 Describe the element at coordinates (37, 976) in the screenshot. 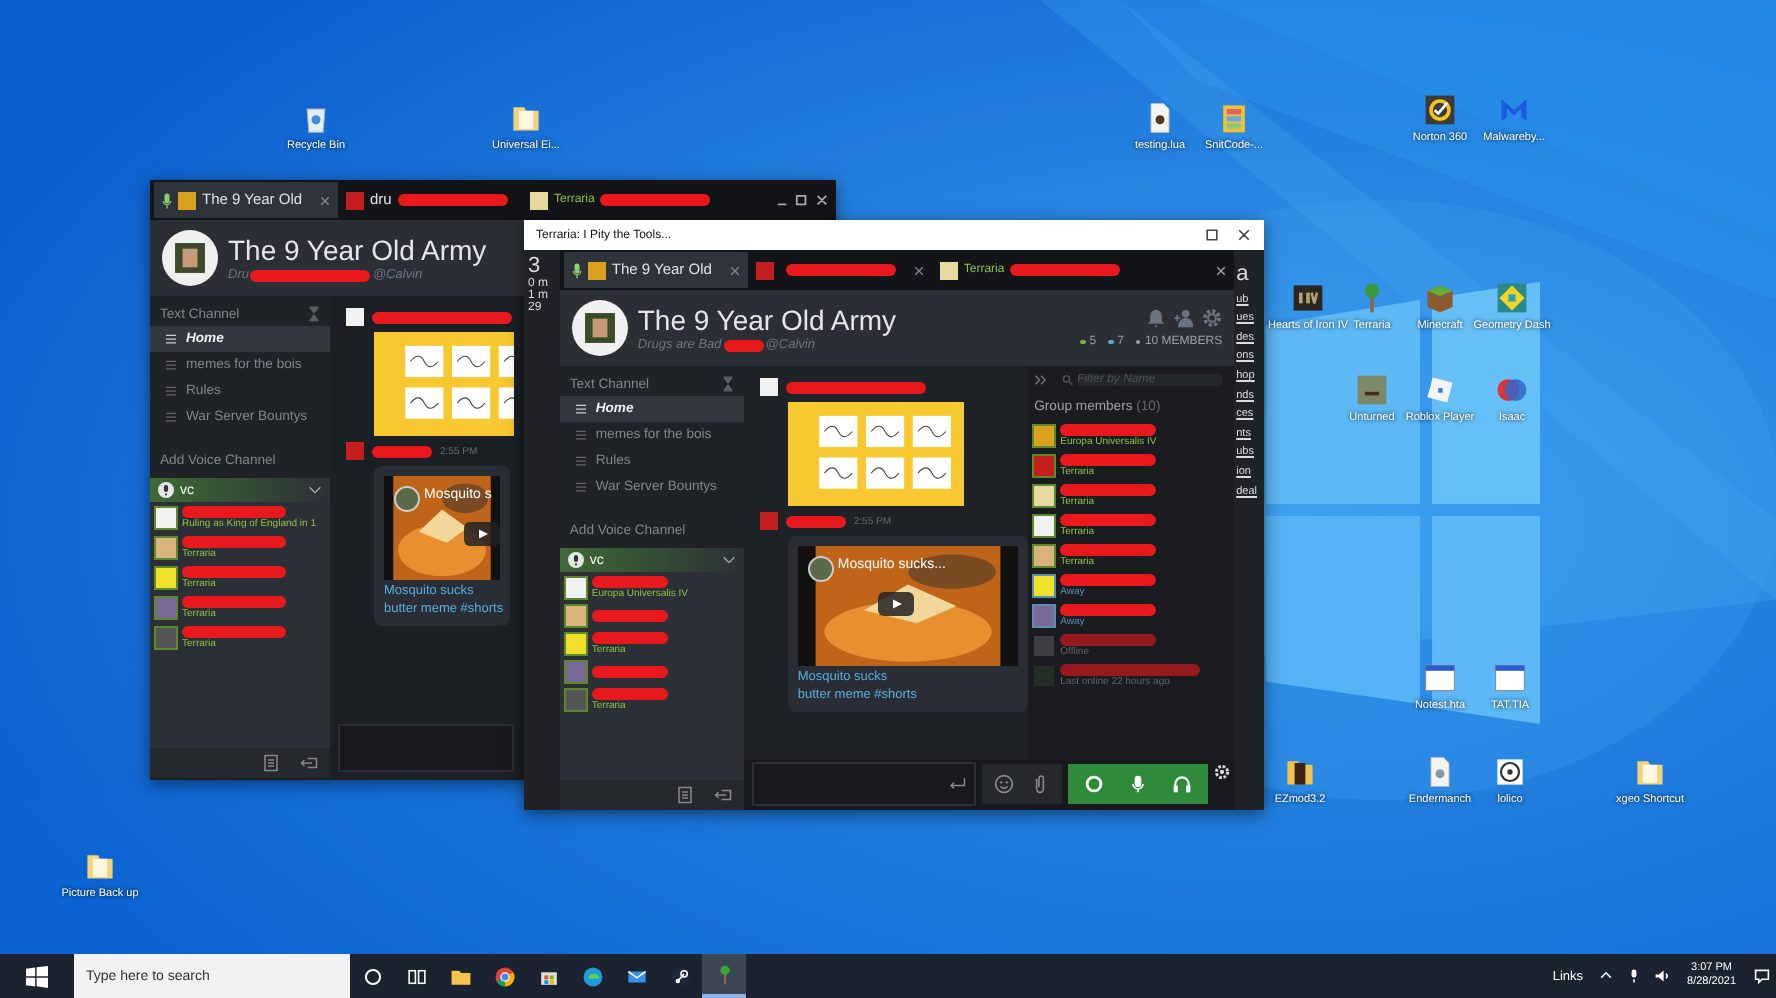

I see `windows-logo-icon` at that location.